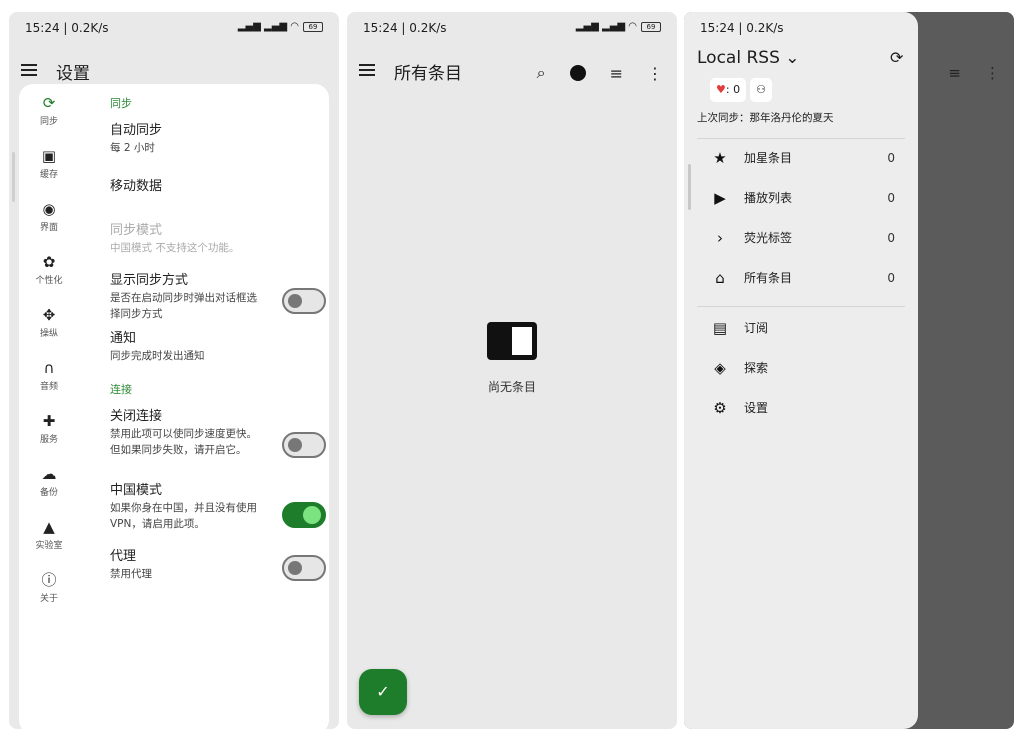 This screenshot has height=741, width=1024. What do you see at coordinates (215, 150) in the screenshot?
I see `setting-auto-sync: 自动同步 每 2 小时` at bounding box center [215, 150].